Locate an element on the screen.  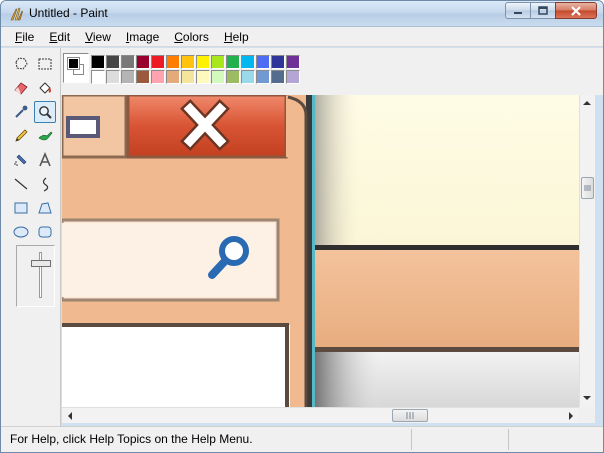
curve-tool is located at coordinates (45, 184).